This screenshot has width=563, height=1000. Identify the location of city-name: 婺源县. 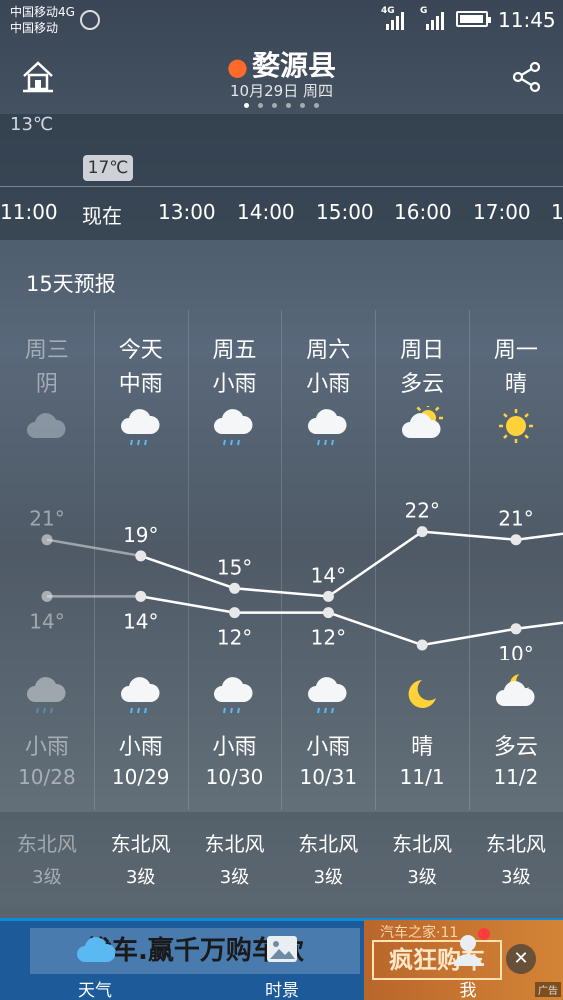
(293, 65).